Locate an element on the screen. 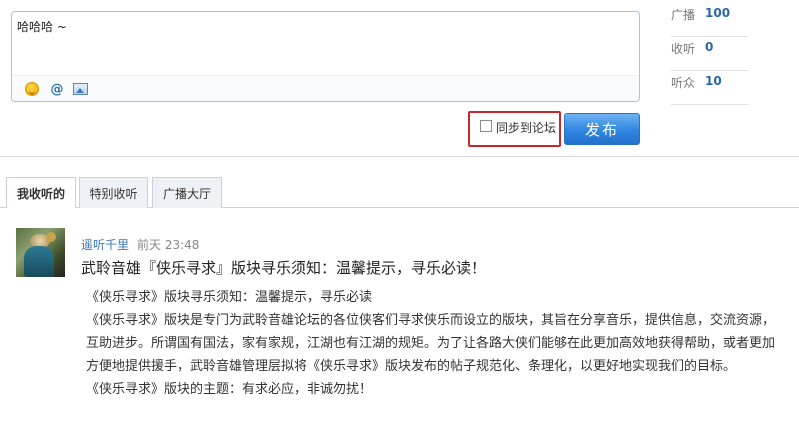  stat-following: 收听 0 is located at coordinates (710, 54).